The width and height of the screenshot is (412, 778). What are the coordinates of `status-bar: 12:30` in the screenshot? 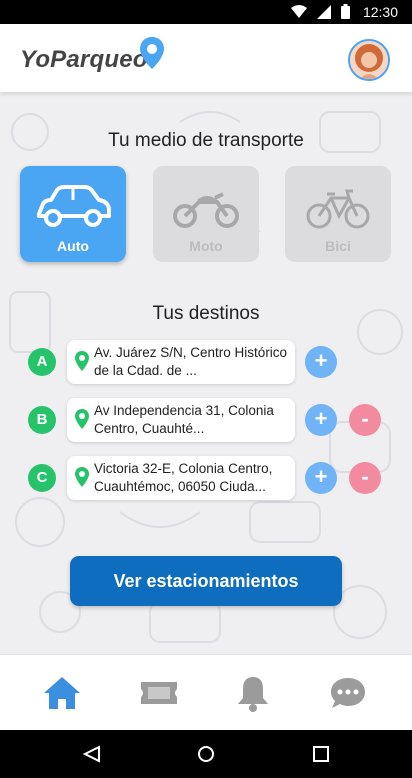 It's located at (206, 12).